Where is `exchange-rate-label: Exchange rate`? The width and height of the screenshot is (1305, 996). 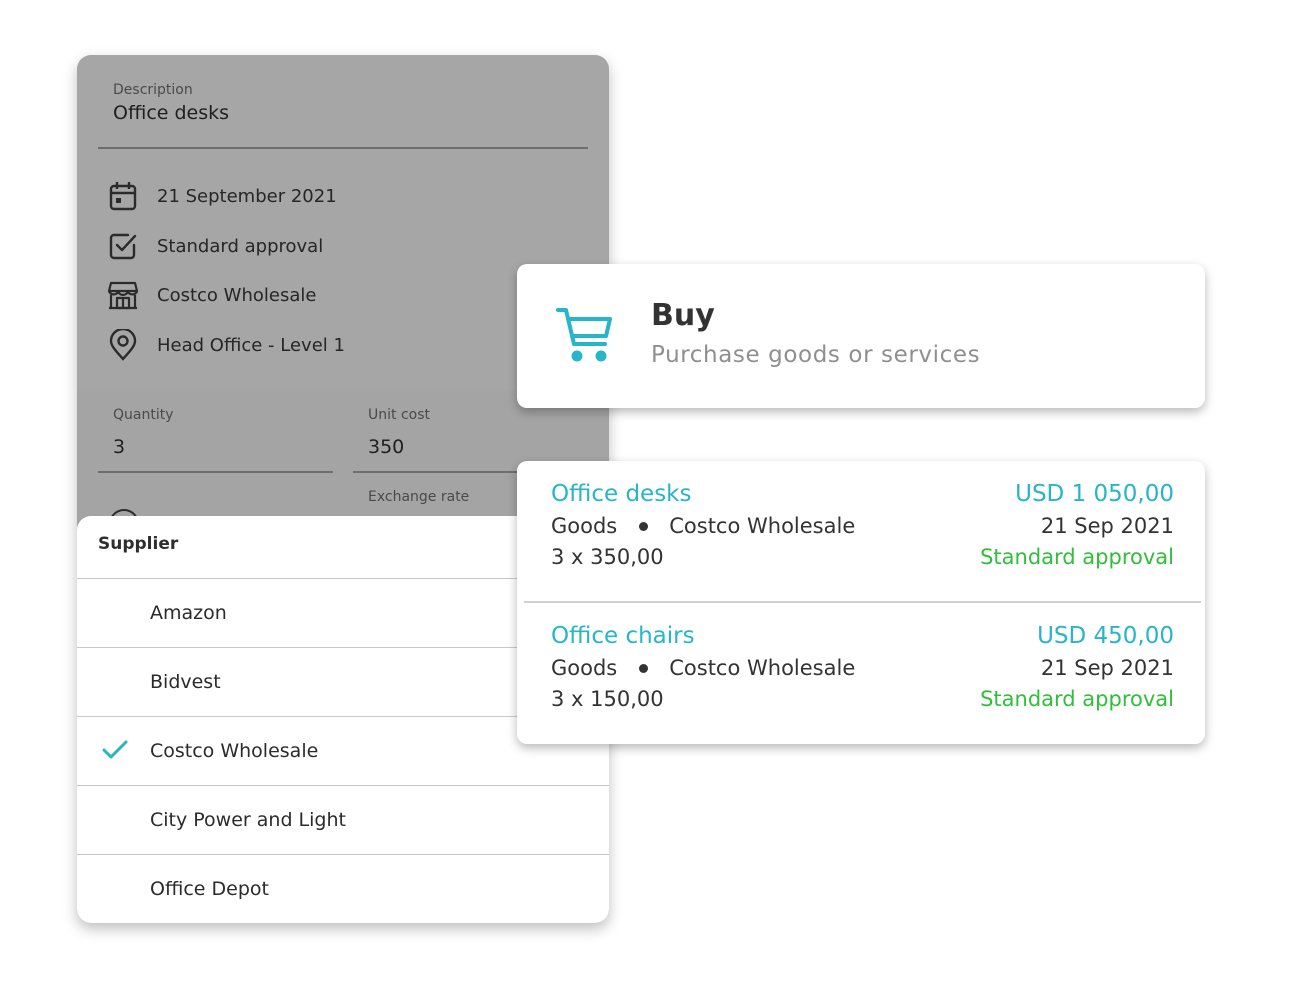
exchange-rate-label: Exchange rate is located at coordinates (419, 497).